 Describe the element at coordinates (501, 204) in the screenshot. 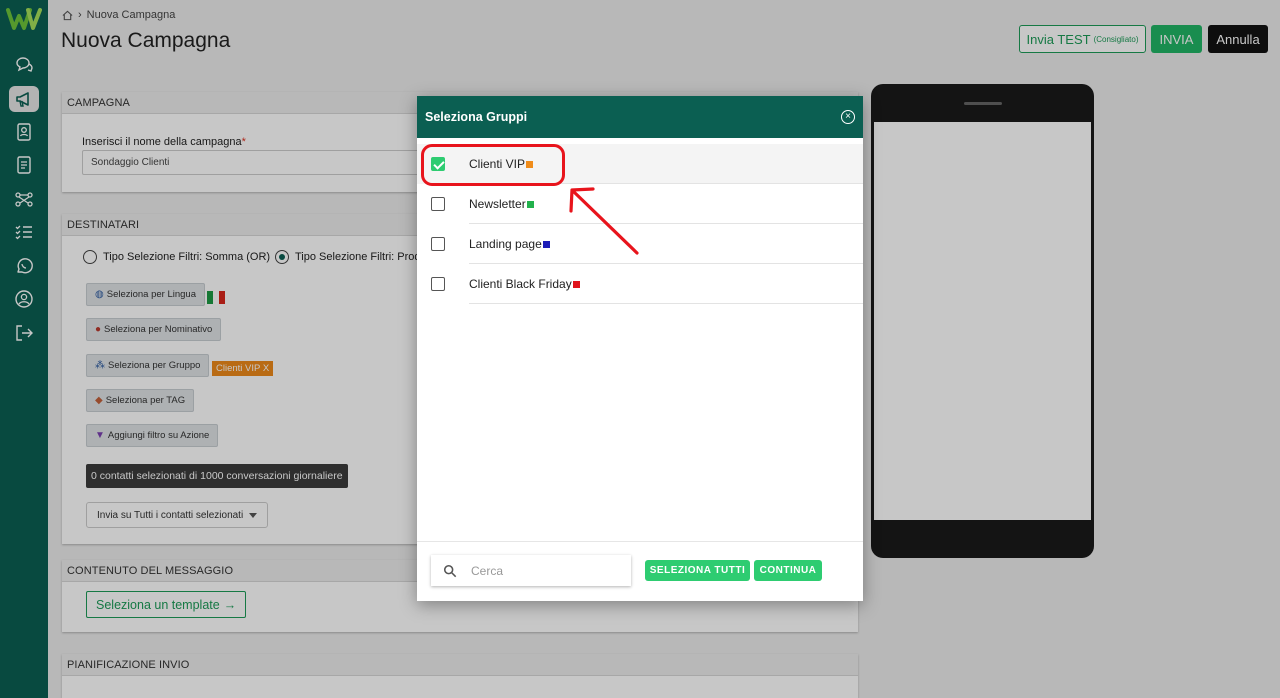

I see `group-label: Newsletter` at that location.